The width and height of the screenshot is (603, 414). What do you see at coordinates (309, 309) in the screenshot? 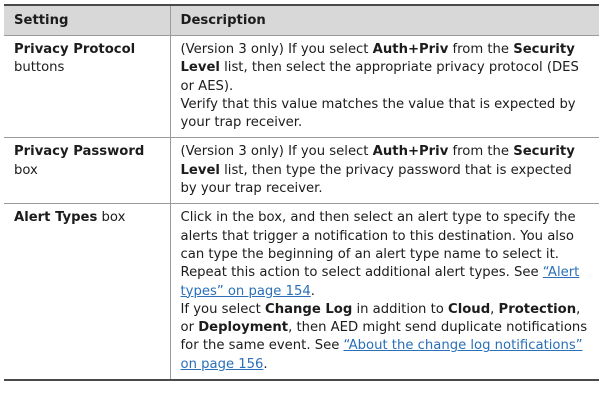
I see `bold-term: Change Log` at bounding box center [309, 309].